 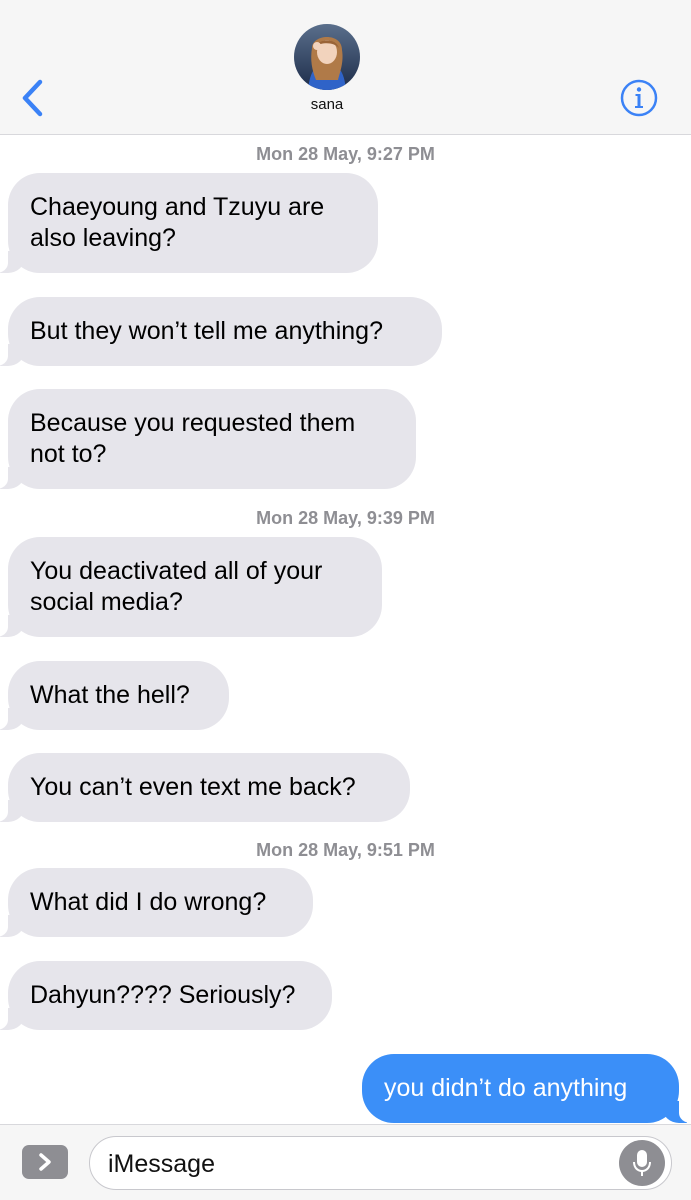 I want to click on message-line: not to?, so click(x=68, y=454).